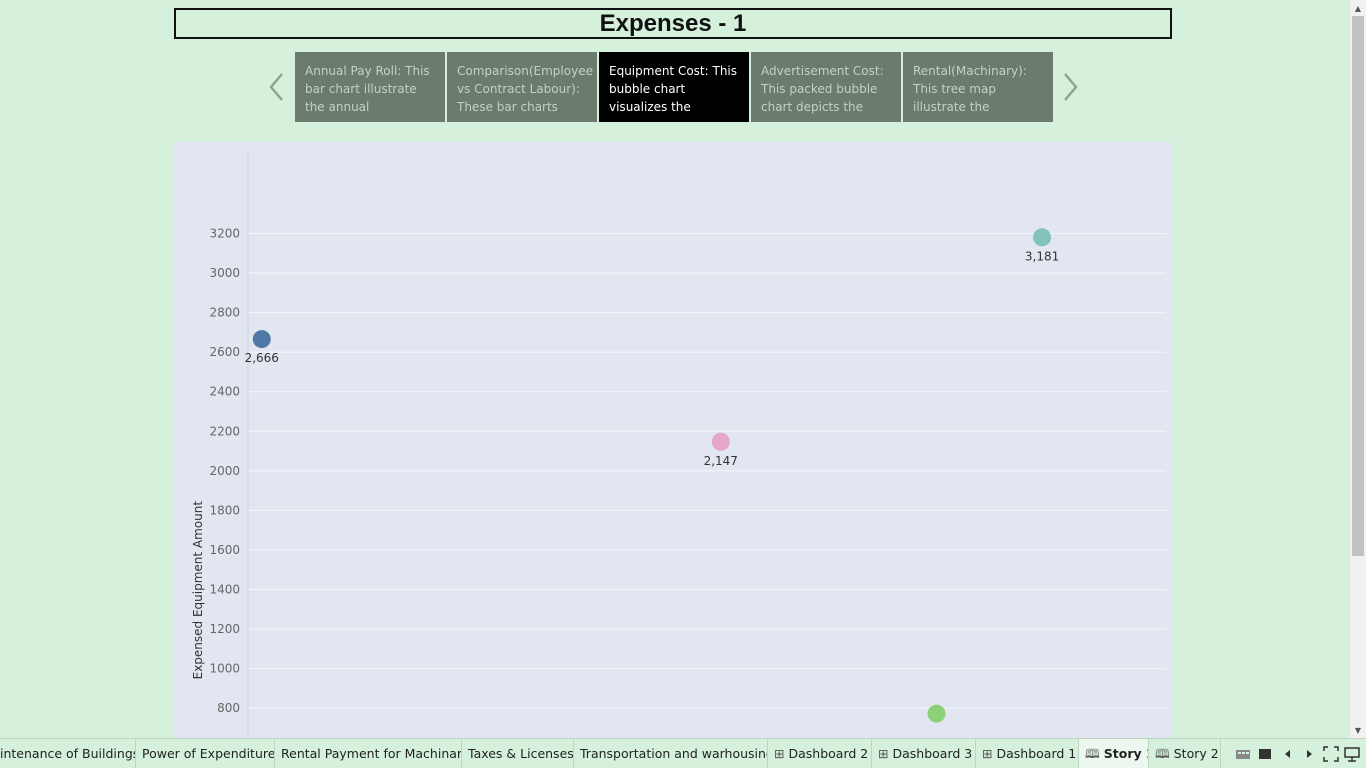  What do you see at coordinates (1196, 753) in the screenshot?
I see `tab-label: Story 2` at bounding box center [1196, 753].